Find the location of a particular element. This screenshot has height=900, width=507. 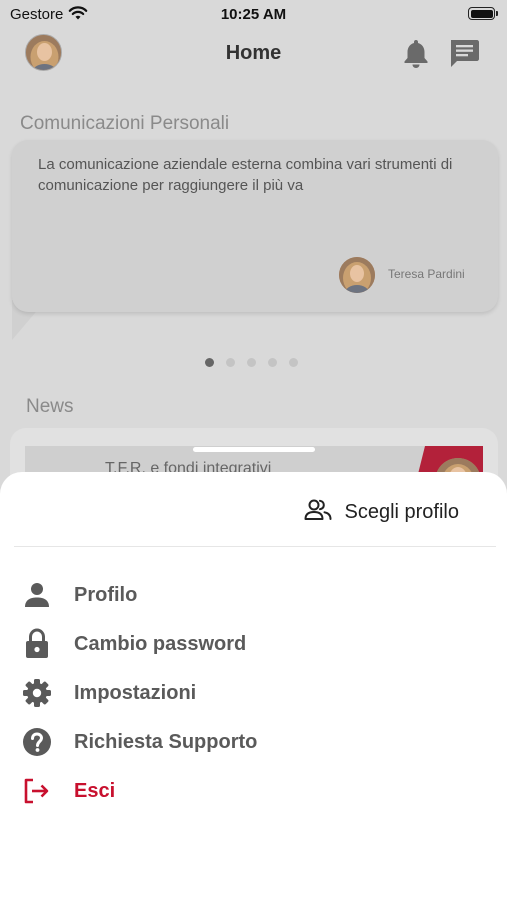

status-bar: Gestore 10:25 AM is located at coordinates (253, 15).